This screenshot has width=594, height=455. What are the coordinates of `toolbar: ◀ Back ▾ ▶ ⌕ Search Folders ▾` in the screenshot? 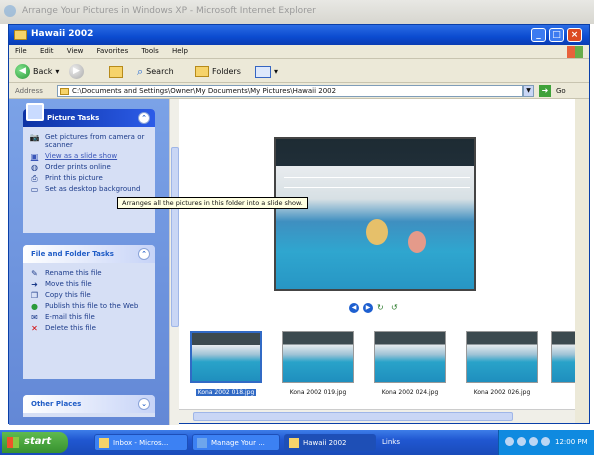 It's located at (299, 71).